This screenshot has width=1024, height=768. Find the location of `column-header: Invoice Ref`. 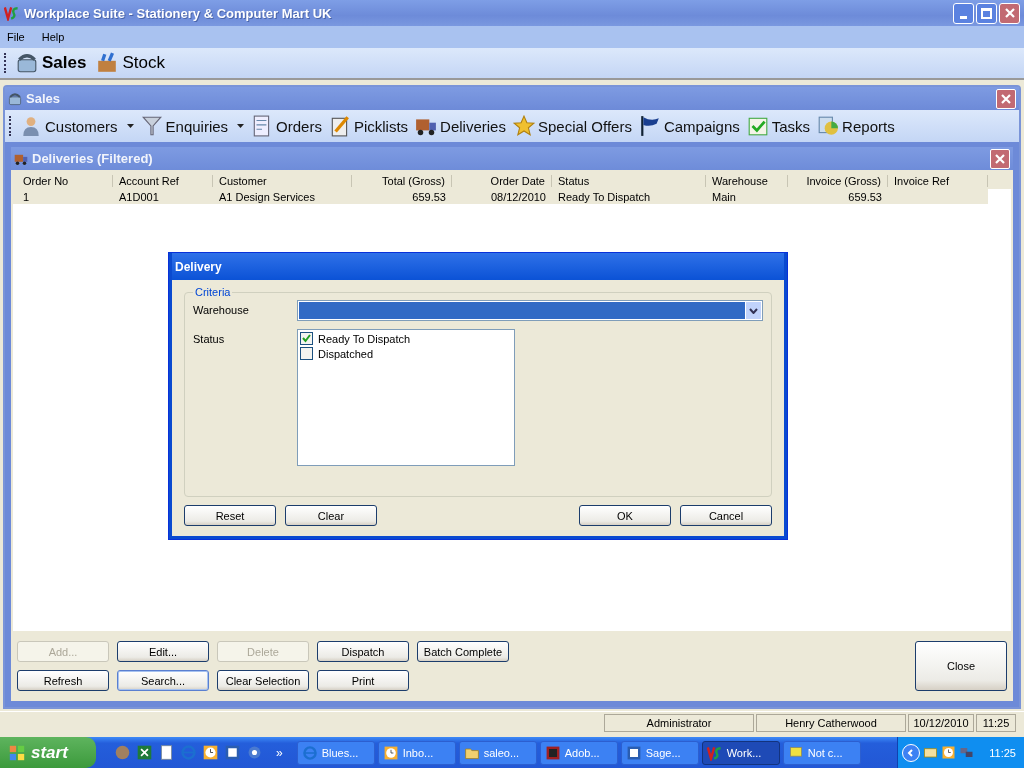

column-header: Invoice Ref is located at coordinates (938, 180).